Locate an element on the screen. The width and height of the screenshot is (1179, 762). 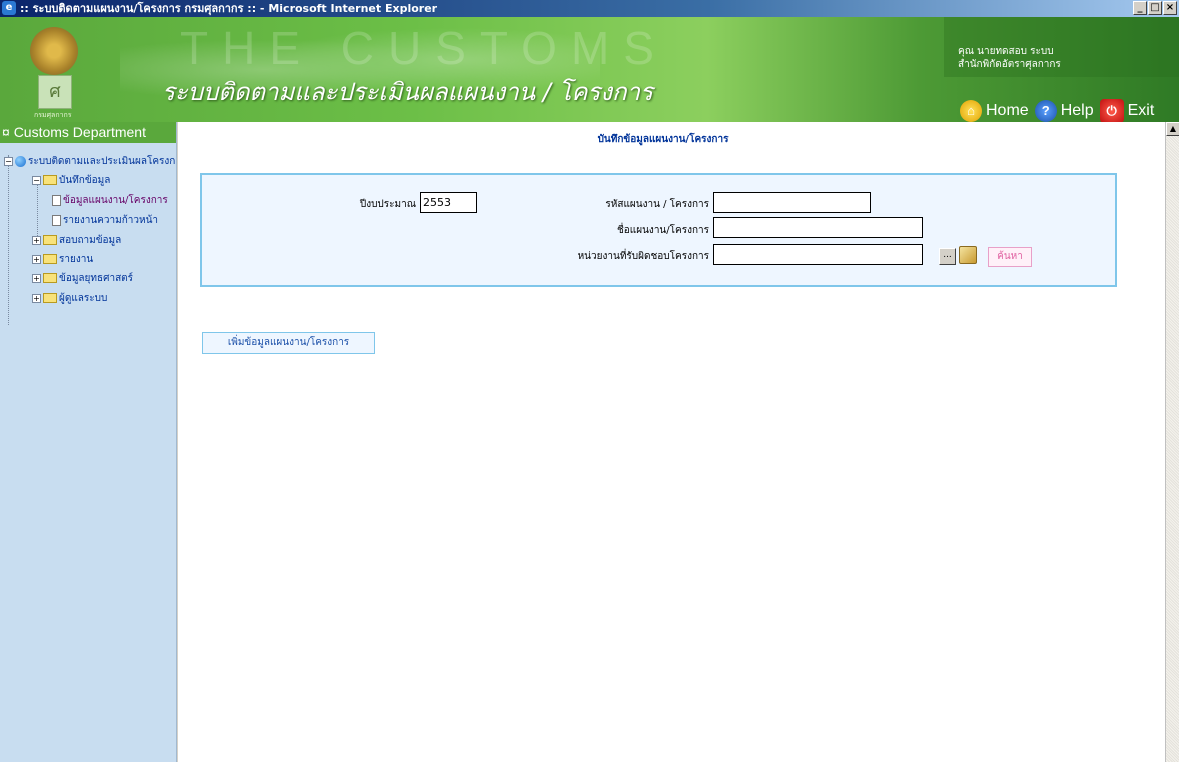
exit-link: ⏻ Exit is located at coordinates (1127, 110).